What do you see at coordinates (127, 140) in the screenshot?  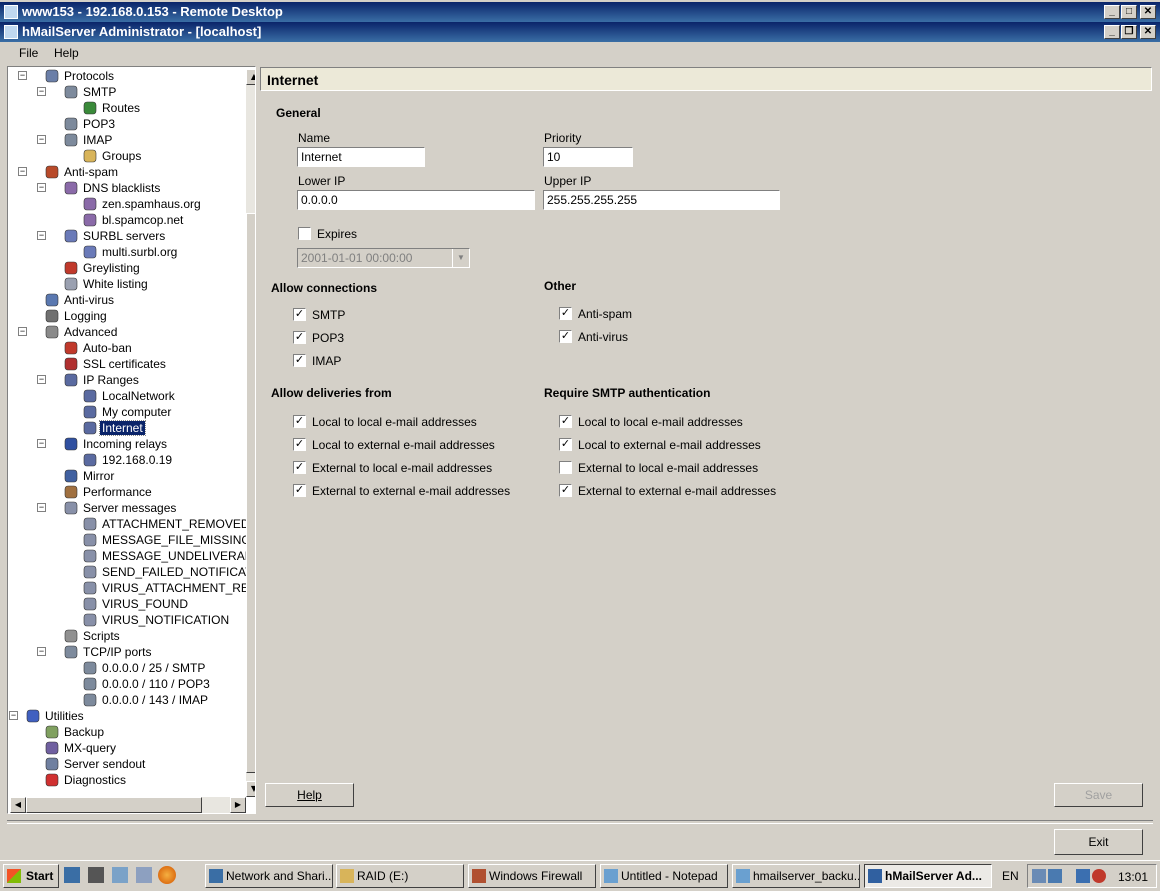 I see `tree-item: − IMAP` at bounding box center [127, 140].